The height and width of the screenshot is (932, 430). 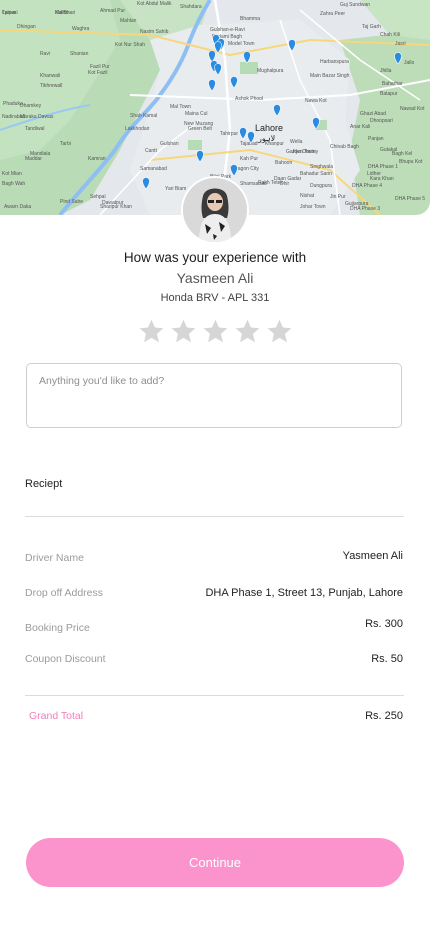 What do you see at coordinates (296, 142) in the screenshot?
I see `map-place-label: Wella` at bounding box center [296, 142].